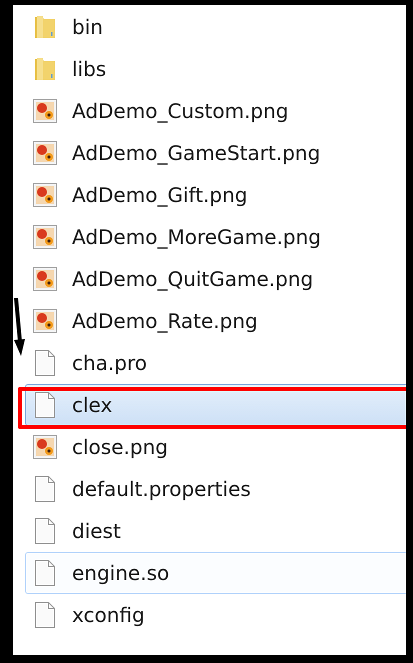 This screenshot has width=413, height=663. What do you see at coordinates (215, 573) in the screenshot?
I see `file-row: engine.so` at bounding box center [215, 573].